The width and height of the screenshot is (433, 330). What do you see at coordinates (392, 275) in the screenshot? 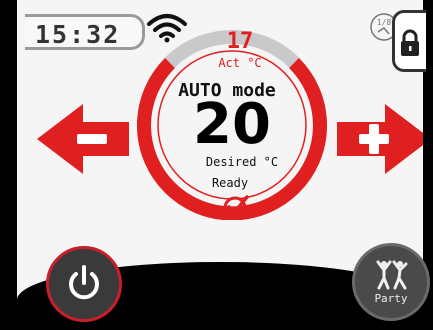
I see `party-people-icon` at bounding box center [392, 275].